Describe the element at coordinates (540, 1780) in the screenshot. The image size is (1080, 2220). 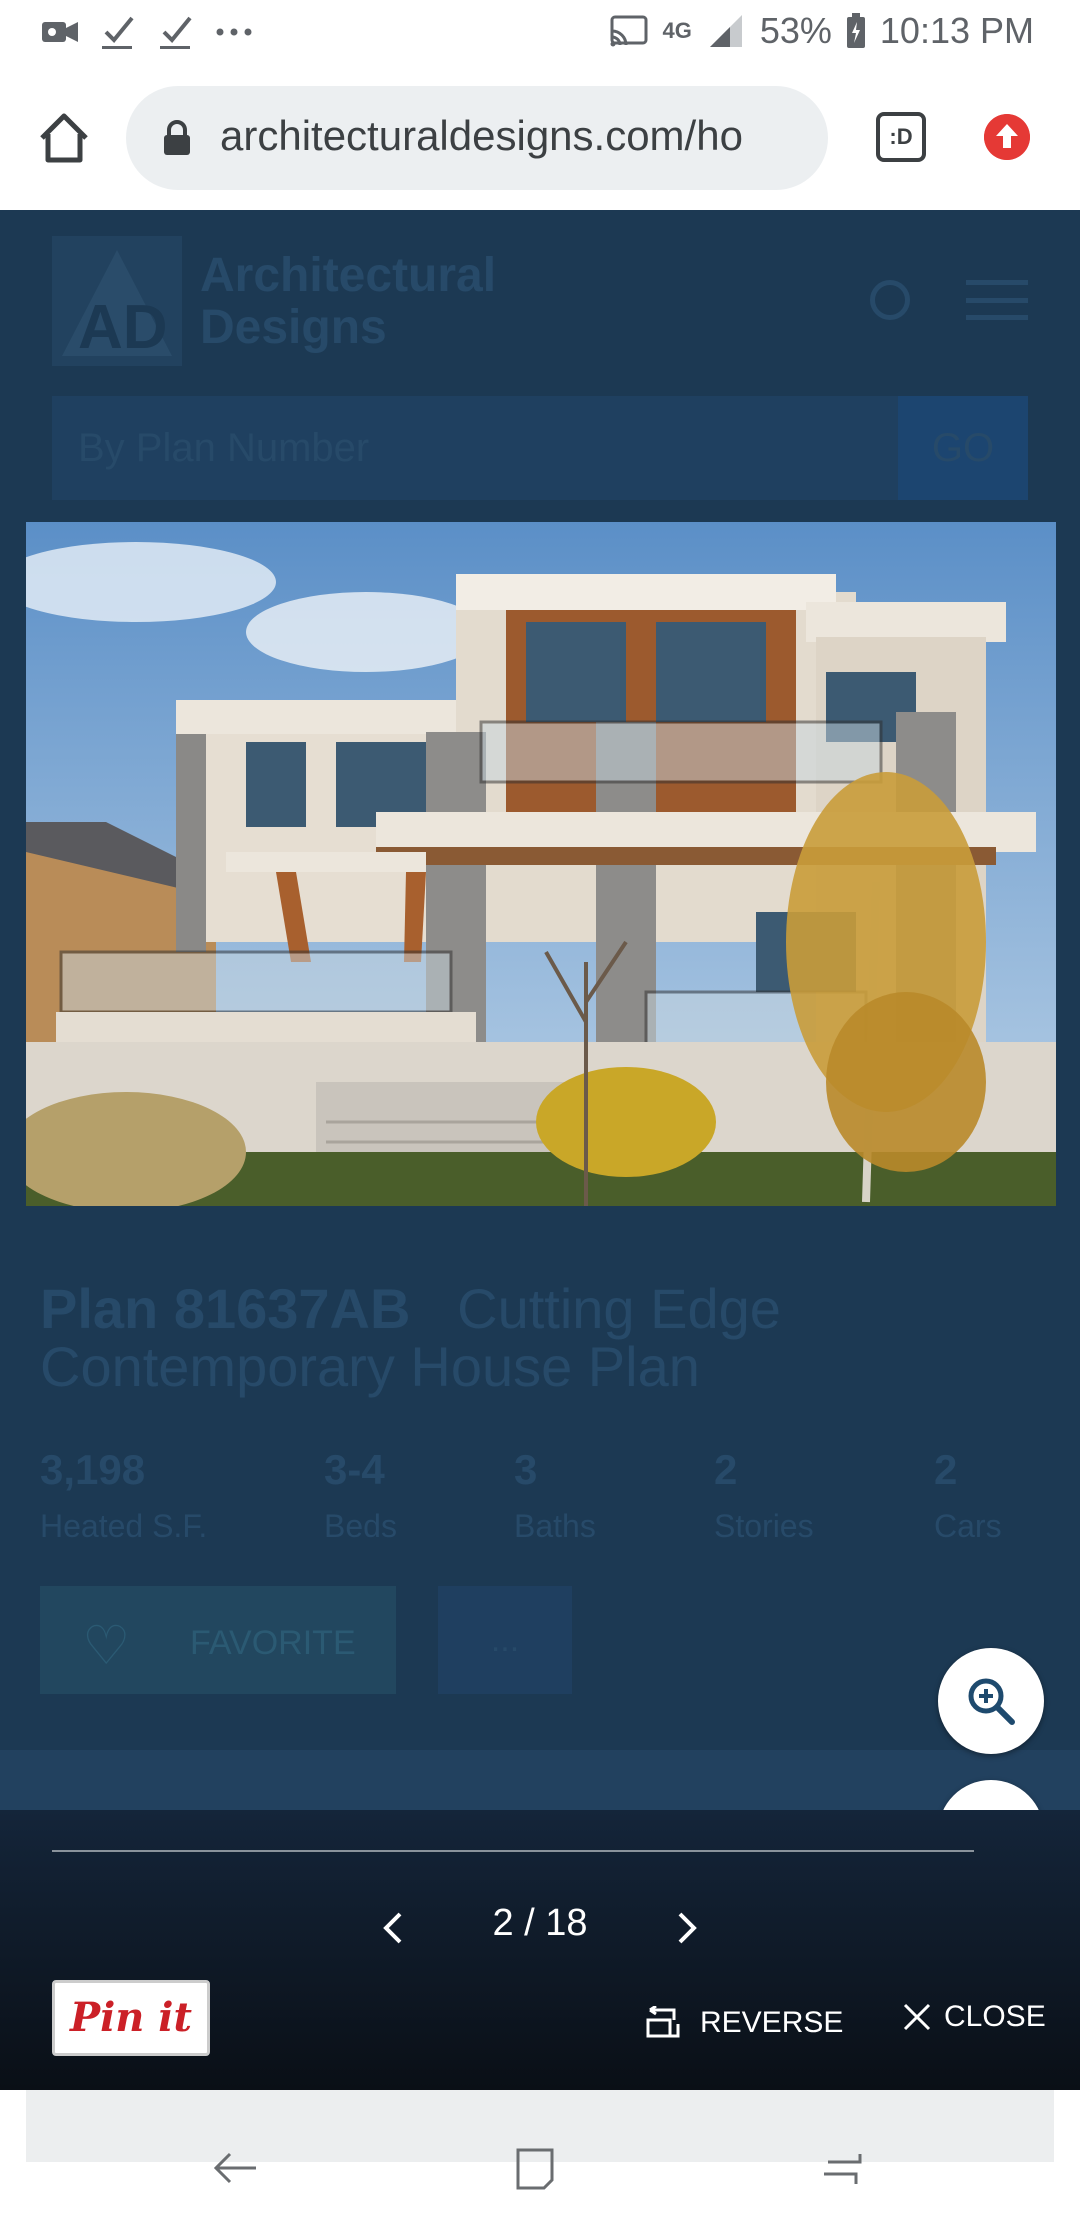
I see `page-section-divider` at that location.